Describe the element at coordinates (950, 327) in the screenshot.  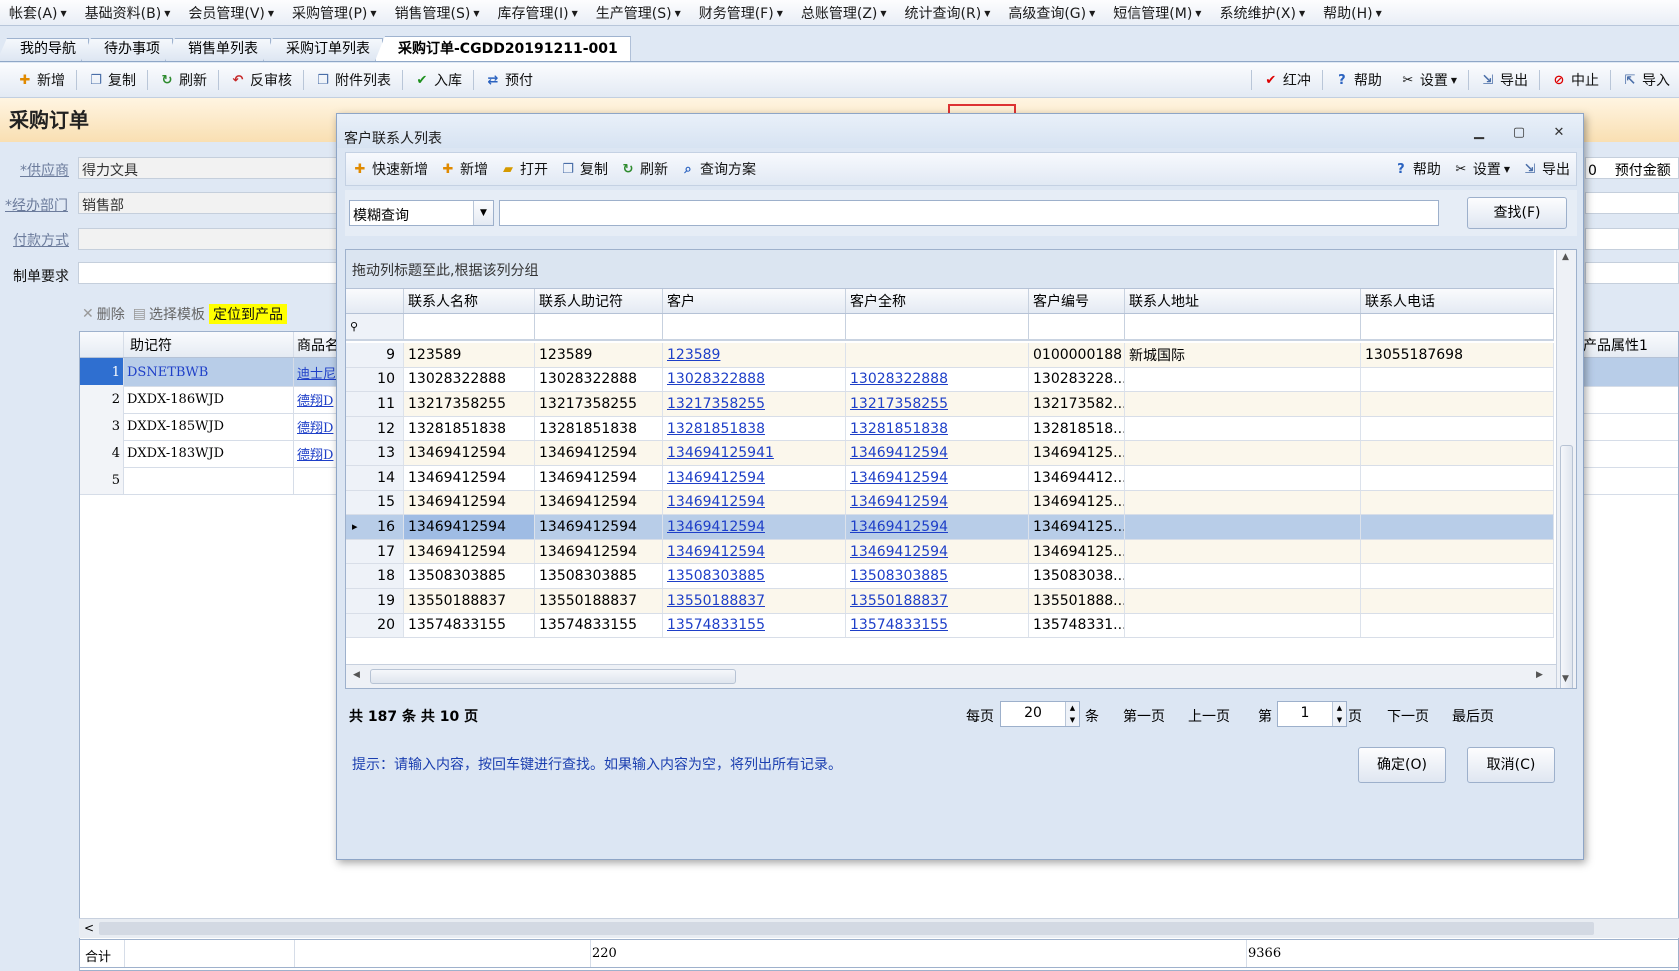
I see `filter-row: ⚲` at that location.